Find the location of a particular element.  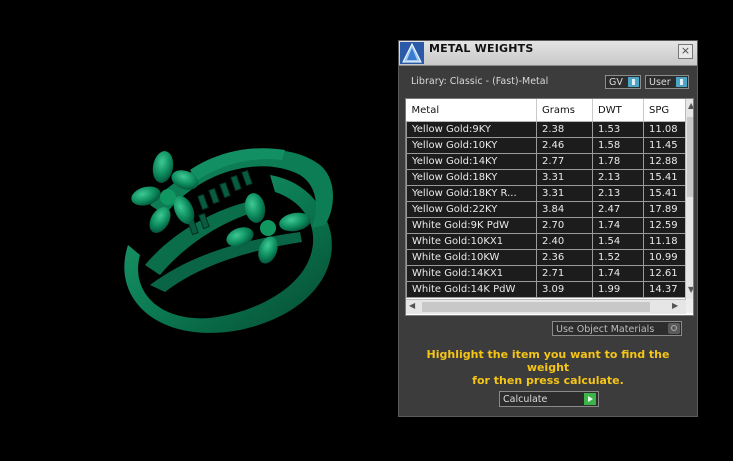

instruction-line-2: for then press calculate. is located at coordinates (548, 380).